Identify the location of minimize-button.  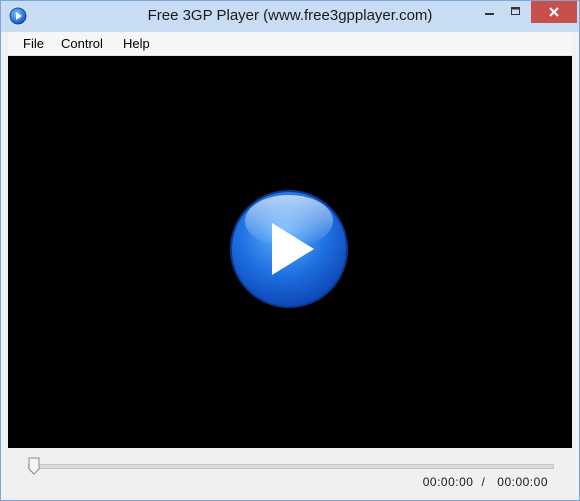
(490, 12).